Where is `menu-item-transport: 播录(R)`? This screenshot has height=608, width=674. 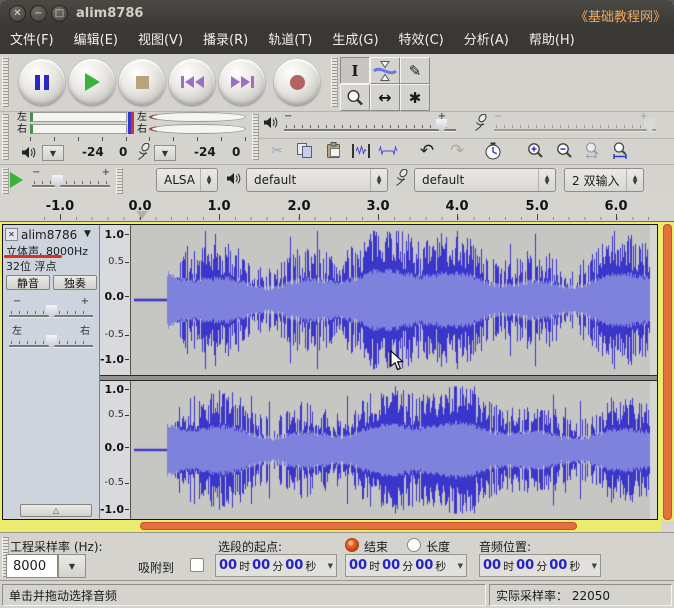
menu-item-transport: 播录(R) is located at coordinates (225, 41).